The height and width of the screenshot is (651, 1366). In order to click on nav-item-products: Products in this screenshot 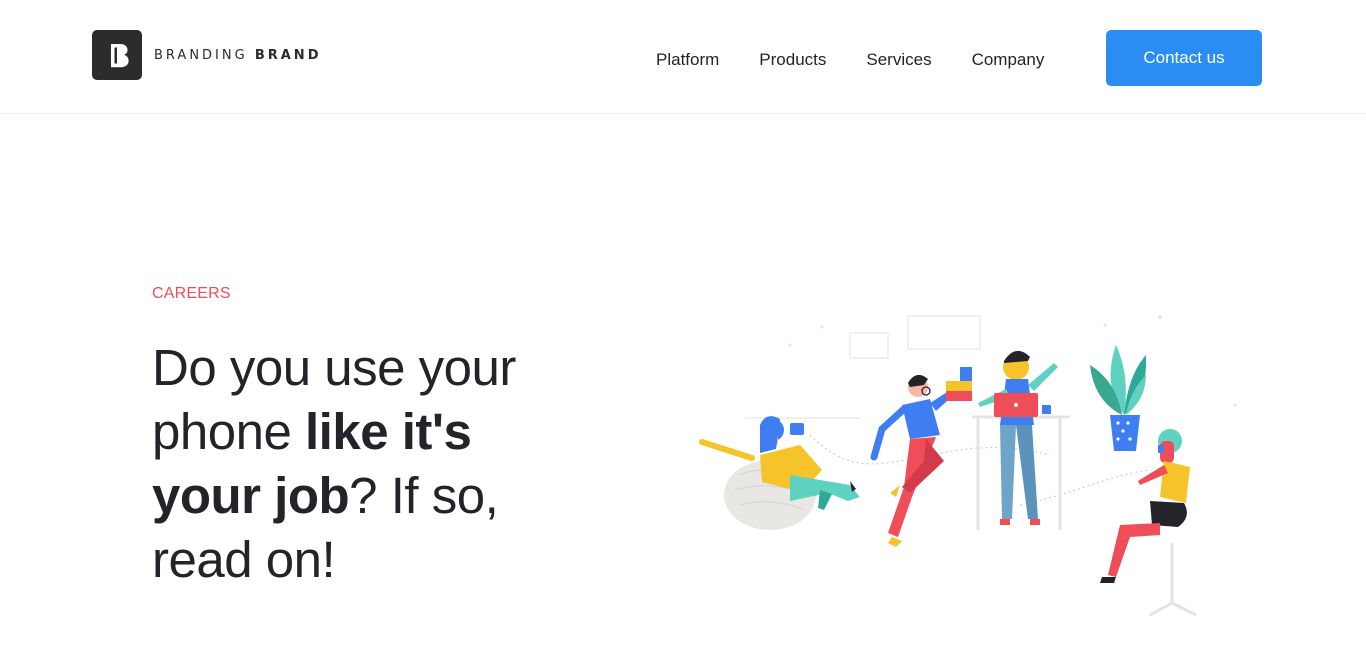, I will do `click(792, 60)`.